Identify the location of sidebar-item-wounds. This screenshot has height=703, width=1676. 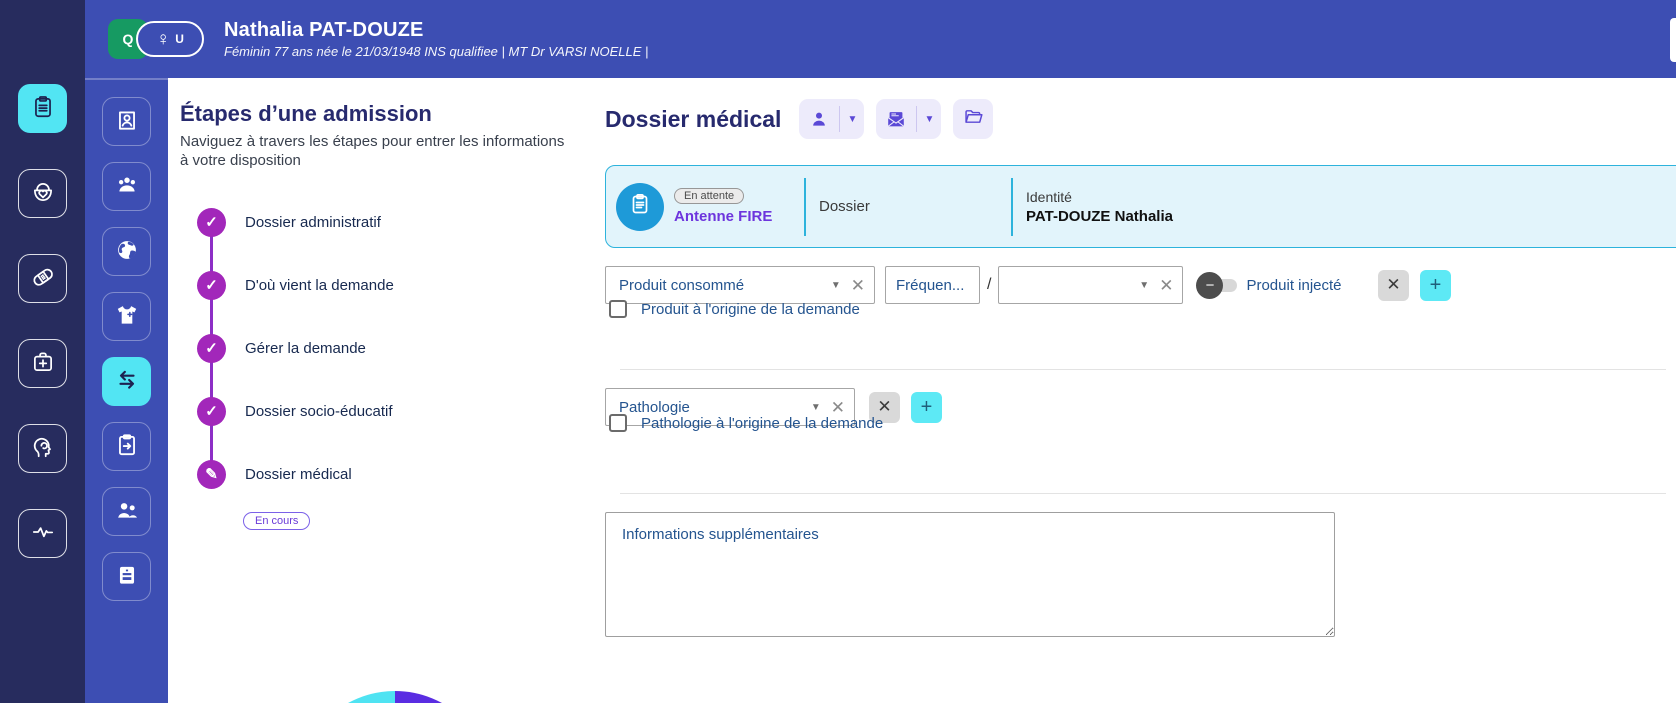
(42, 278).